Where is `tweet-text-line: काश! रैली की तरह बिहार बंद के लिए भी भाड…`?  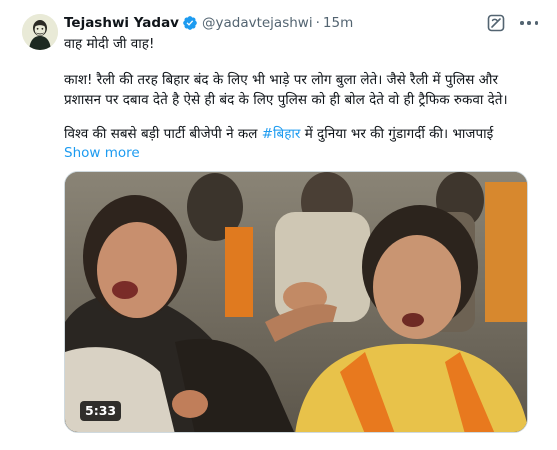
tweet-text-line: काश! रैली की तरह बिहार बंद के लिए भी भाड… is located at coordinates (281, 80).